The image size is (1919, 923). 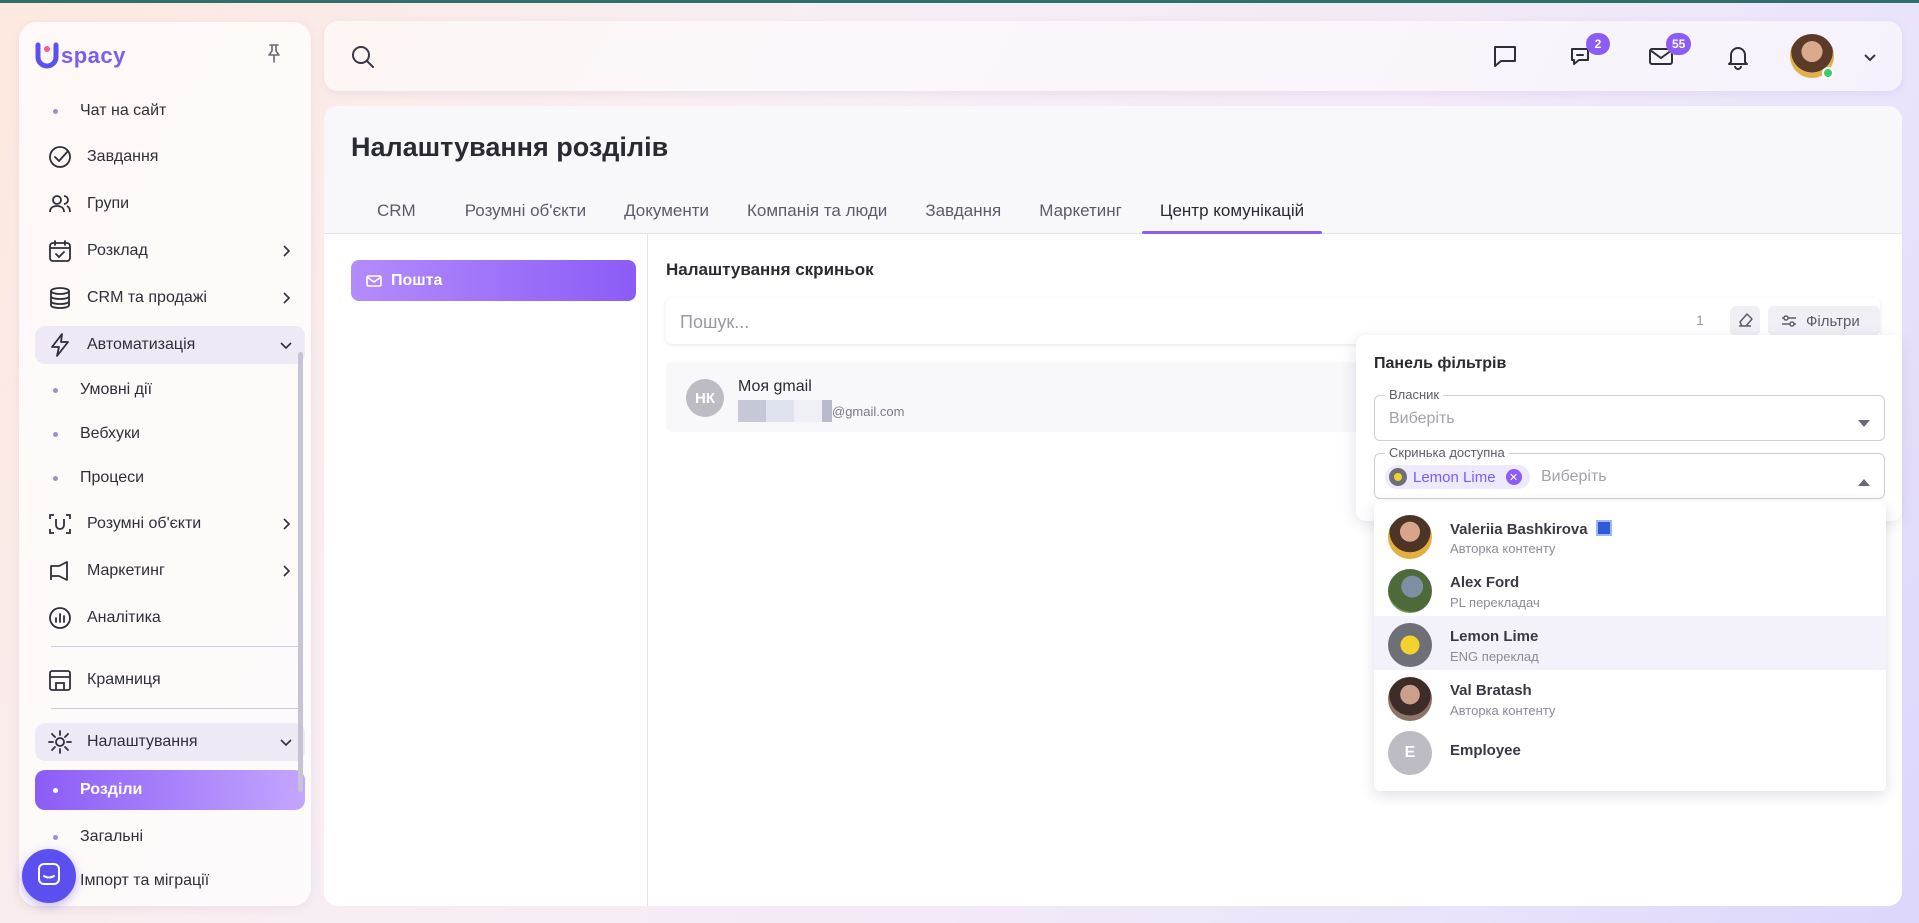 What do you see at coordinates (170, 837) in the screenshot?
I see `sidebar-item-general: Загальні` at bounding box center [170, 837].